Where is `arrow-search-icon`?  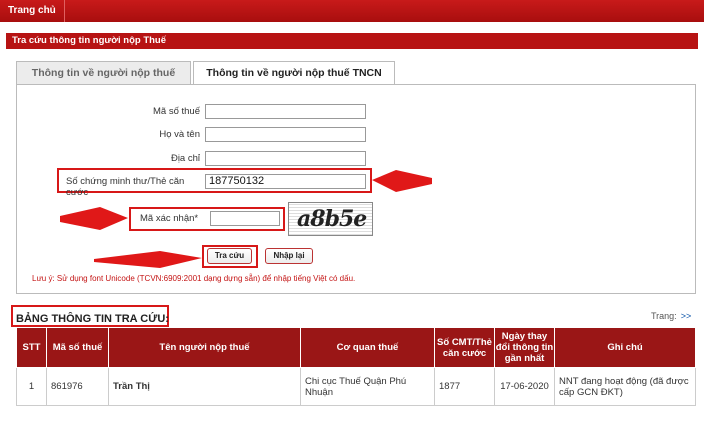
arrow-search-icon is located at coordinates (148, 259).